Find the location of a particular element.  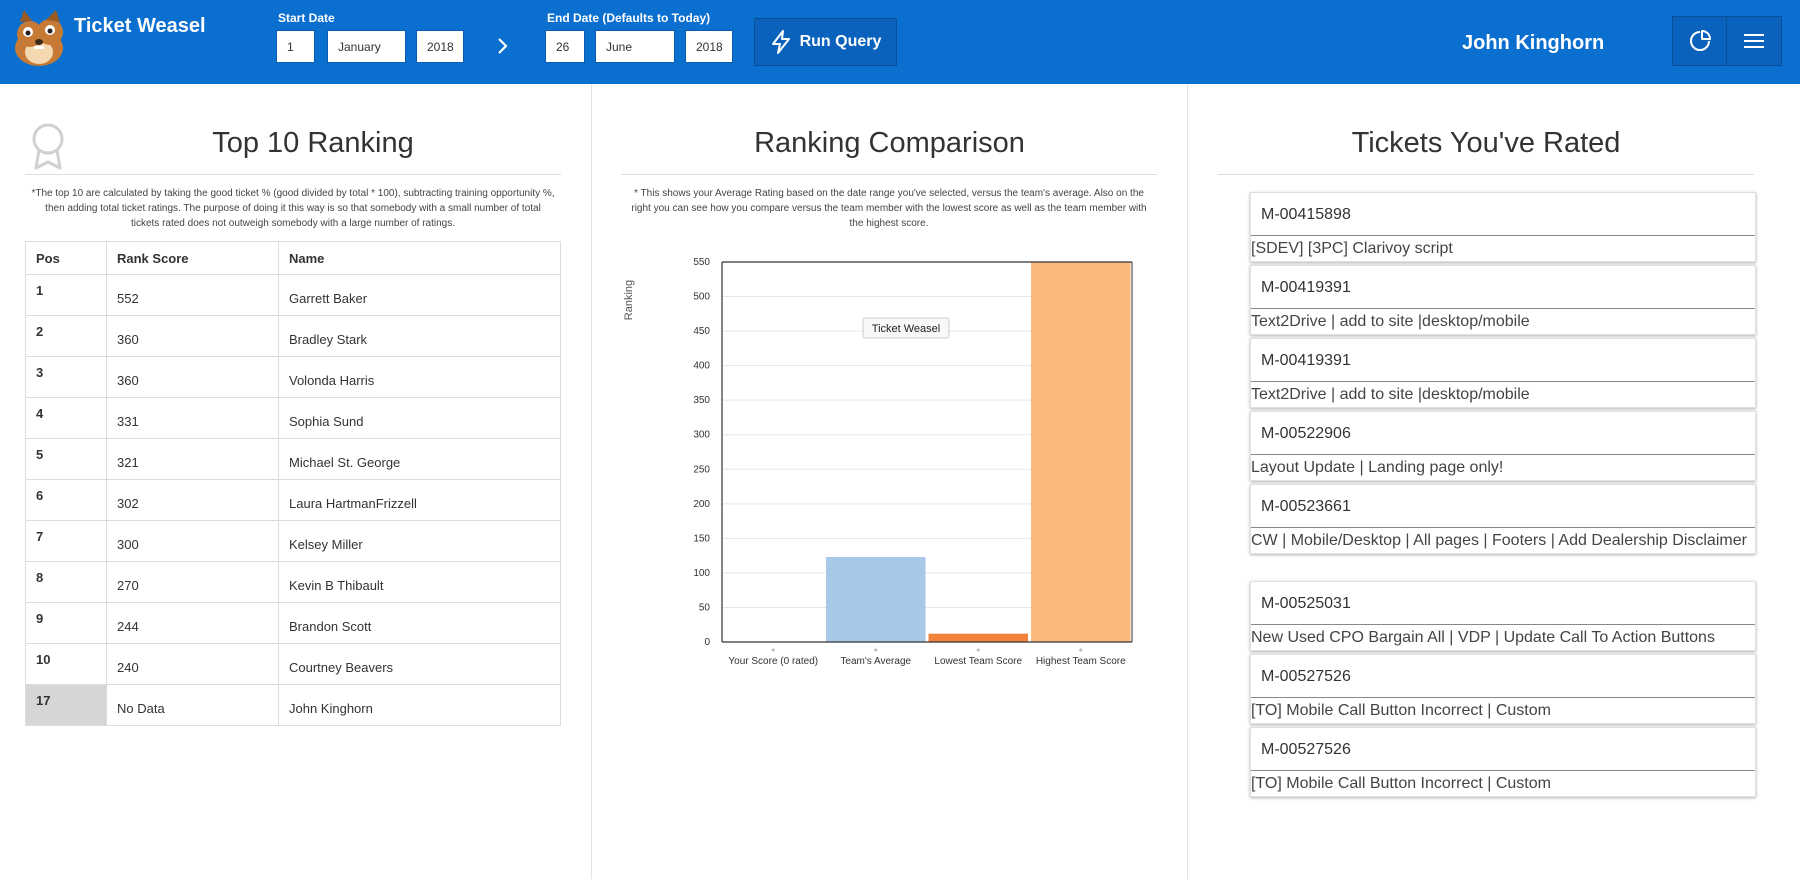

end-day-field: 26 is located at coordinates (565, 46).